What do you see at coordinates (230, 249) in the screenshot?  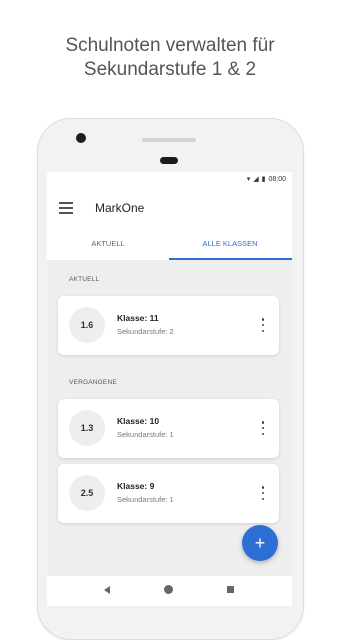 I see `tab-alle-klassen: ALLE KLASSEN` at bounding box center [230, 249].